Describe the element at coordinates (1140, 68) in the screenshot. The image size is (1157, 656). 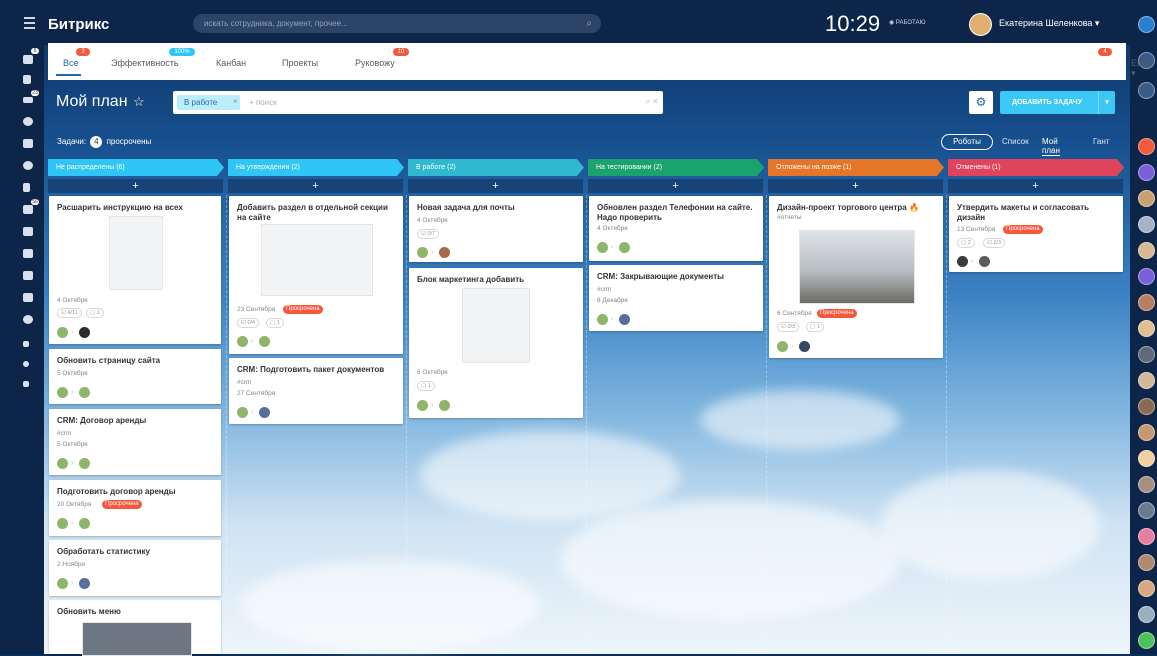
I see `more-tabs-button: Еще ▾` at that location.